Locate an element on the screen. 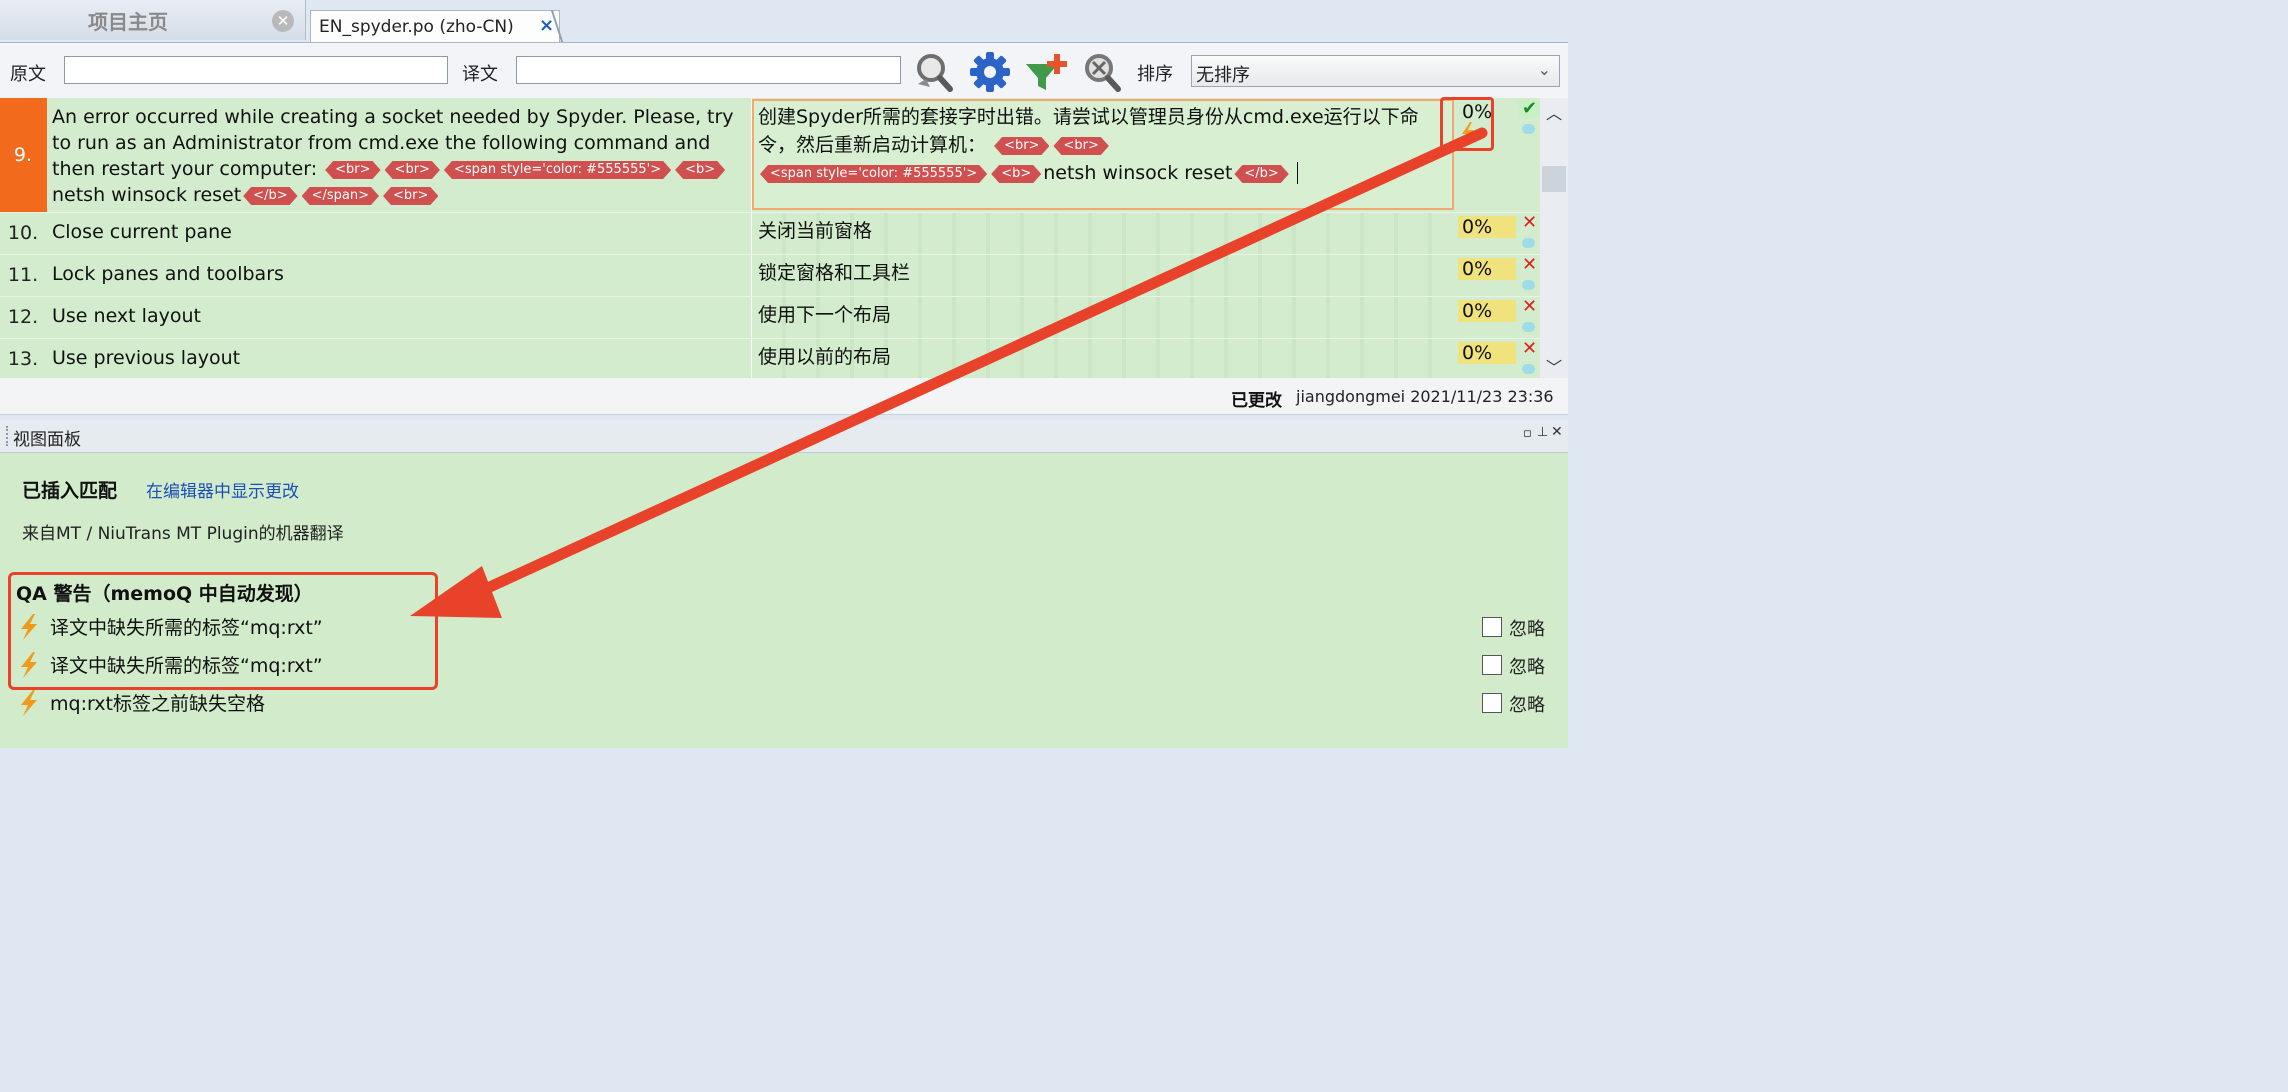 Image resolution: width=2288 pixels, height=1092 pixels. source-text: Close current pane is located at coordinates (142, 232).